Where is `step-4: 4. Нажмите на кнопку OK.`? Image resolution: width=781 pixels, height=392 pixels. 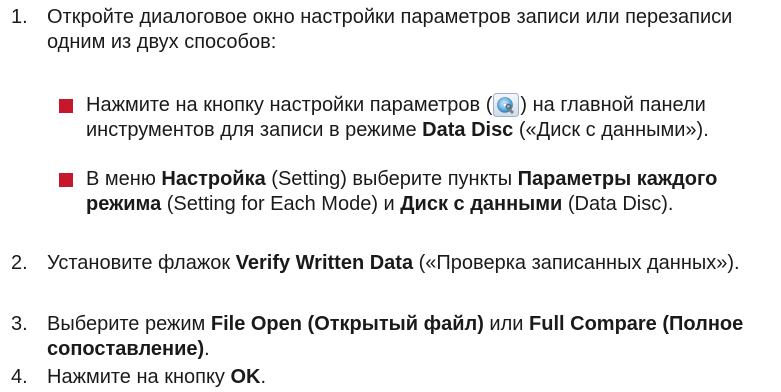
step-4: 4. Нажмите на кнопку OK. is located at coordinates (395, 377).